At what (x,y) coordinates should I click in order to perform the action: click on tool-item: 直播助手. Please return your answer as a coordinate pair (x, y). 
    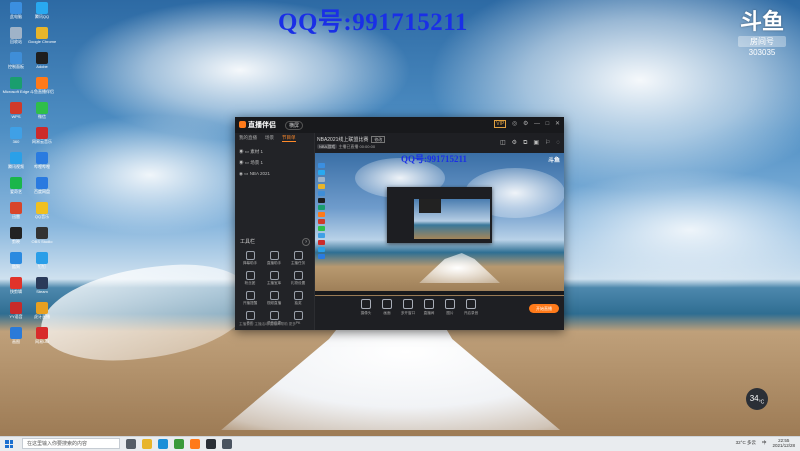
    Looking at the image, I should click on (274, 258).